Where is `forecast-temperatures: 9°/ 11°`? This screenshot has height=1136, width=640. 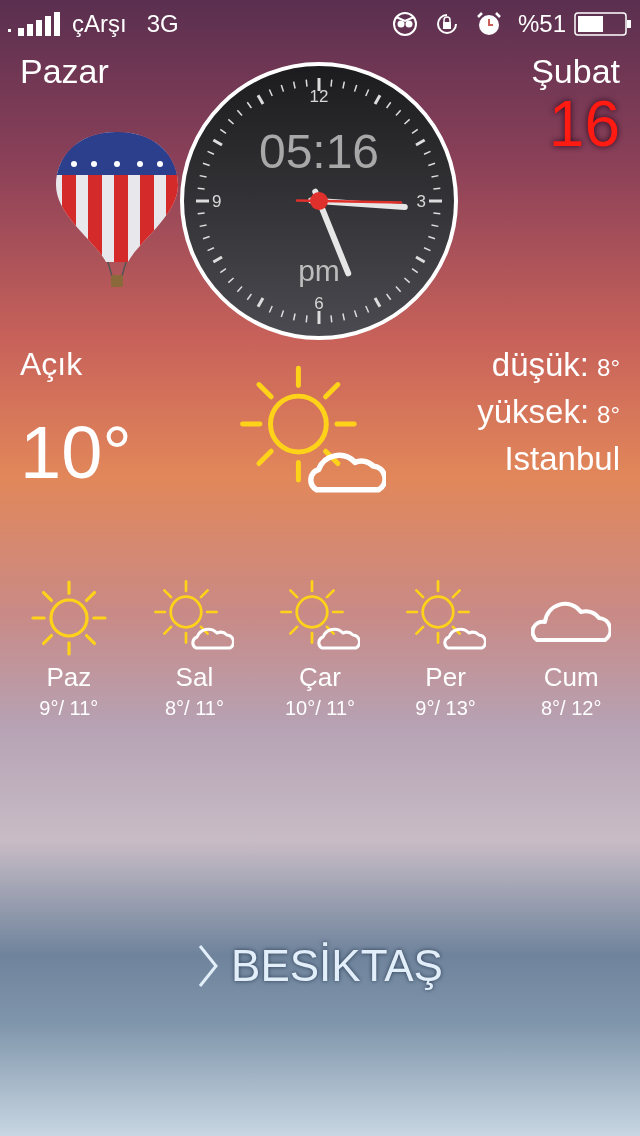
forecast-temperatures: 9°/ 11° is located at coordinates (69, 708).